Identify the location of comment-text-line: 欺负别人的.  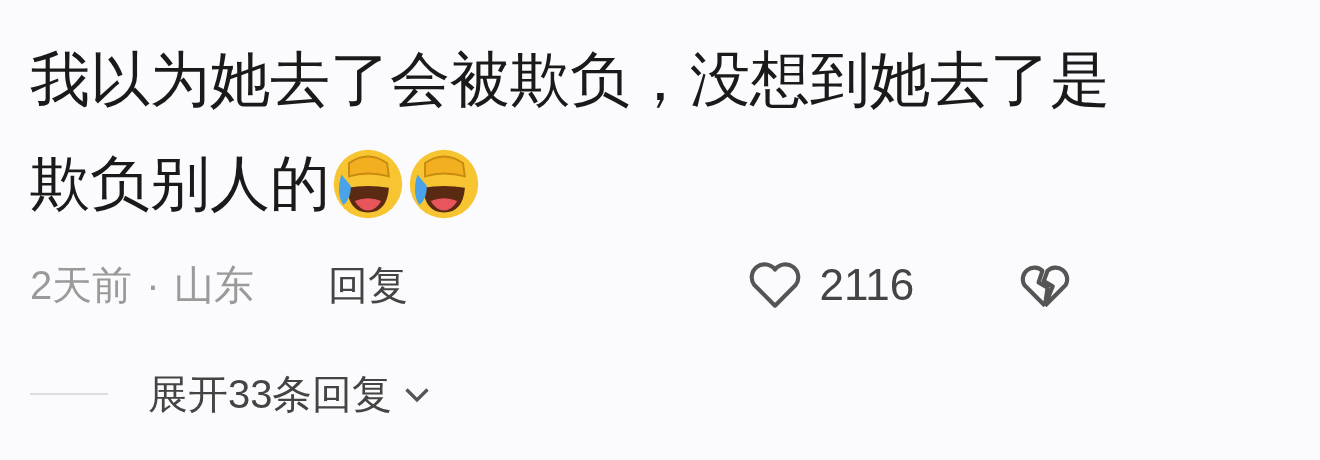
(180, 184).